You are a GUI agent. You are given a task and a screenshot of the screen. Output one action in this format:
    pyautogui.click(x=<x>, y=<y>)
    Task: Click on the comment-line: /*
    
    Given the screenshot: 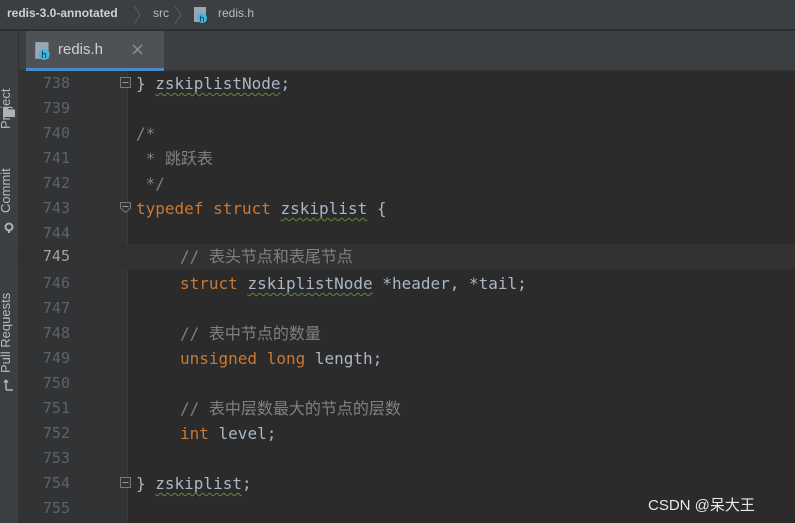 What is the action you would take?
    pyautogui.click(x=146, y=133)
    